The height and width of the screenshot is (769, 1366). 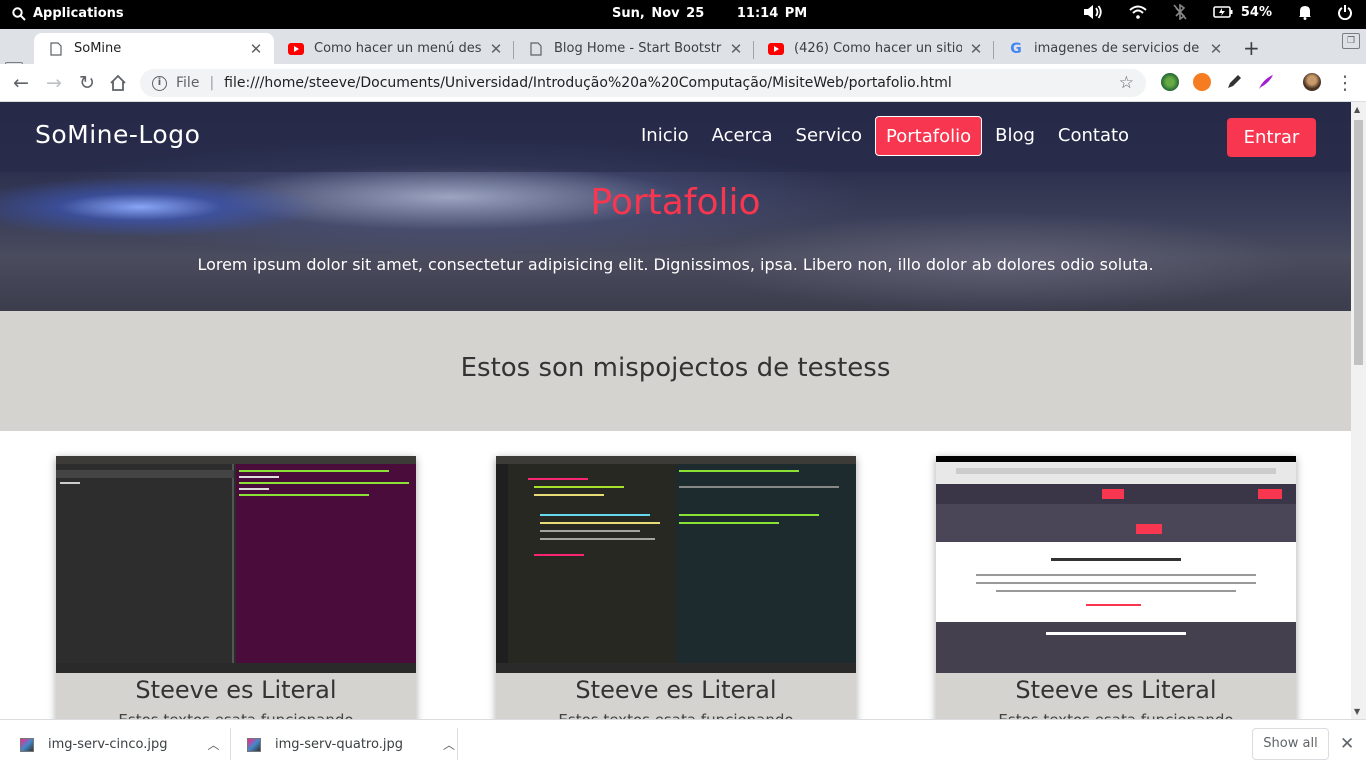 I want to click on feather-extension-icon, so click(x=1266, y=82).